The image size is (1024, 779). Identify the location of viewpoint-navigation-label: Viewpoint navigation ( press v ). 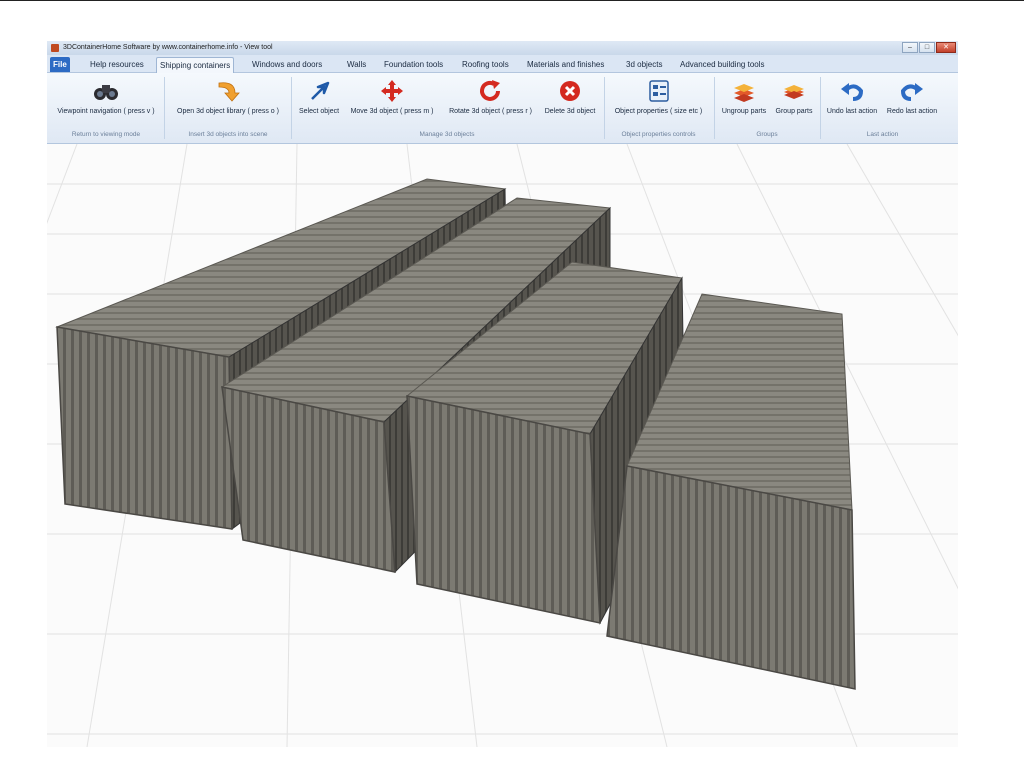
(106, 111).